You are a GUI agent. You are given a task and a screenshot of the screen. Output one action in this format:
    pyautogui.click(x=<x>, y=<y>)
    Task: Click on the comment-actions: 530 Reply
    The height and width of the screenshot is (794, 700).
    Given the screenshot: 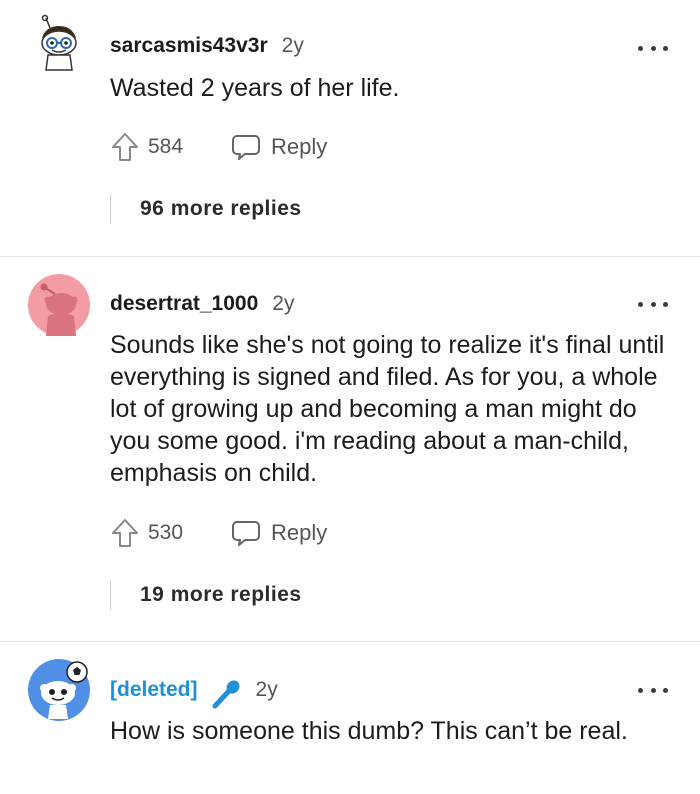 What is the action you would take?
    pyautogui.click(x=218, y=533)
    